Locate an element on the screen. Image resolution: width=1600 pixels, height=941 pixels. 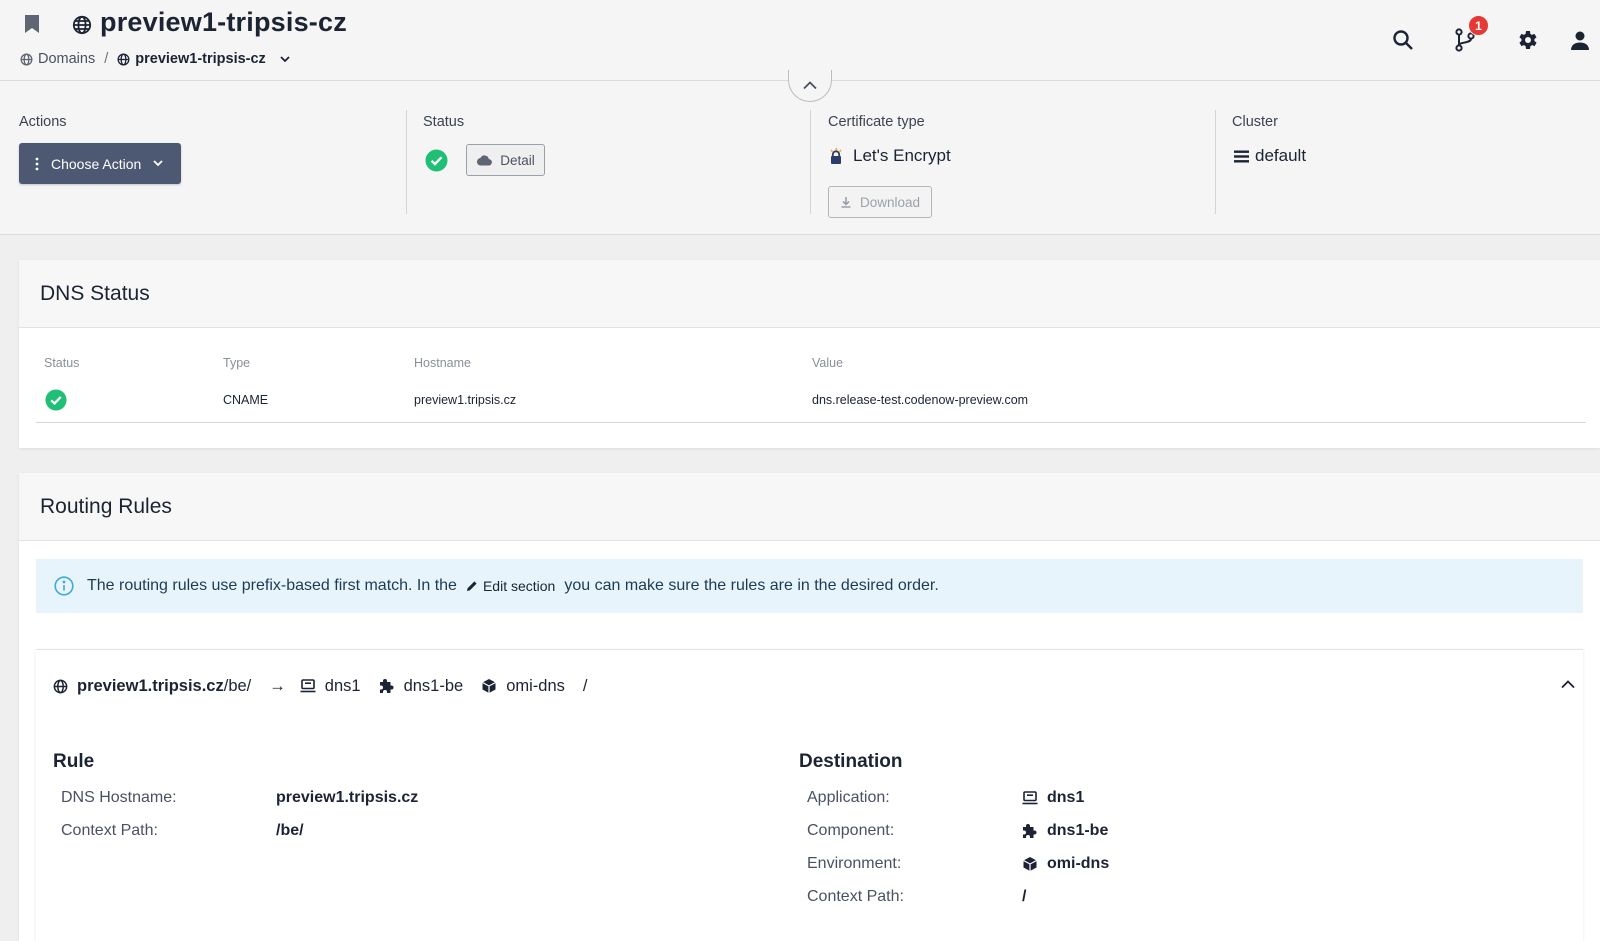
environment-text: omi-dns is located at coordinates (1078, 863).